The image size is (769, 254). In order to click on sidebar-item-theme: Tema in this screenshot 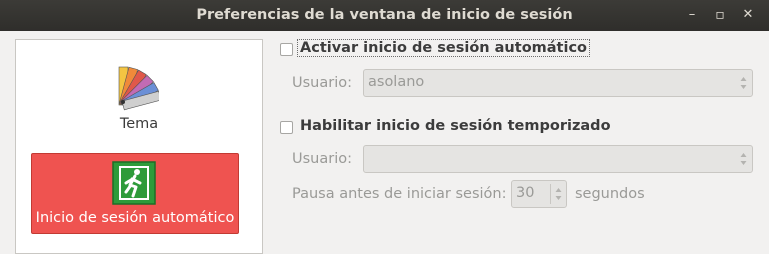, I will do `click(139, 92)`.